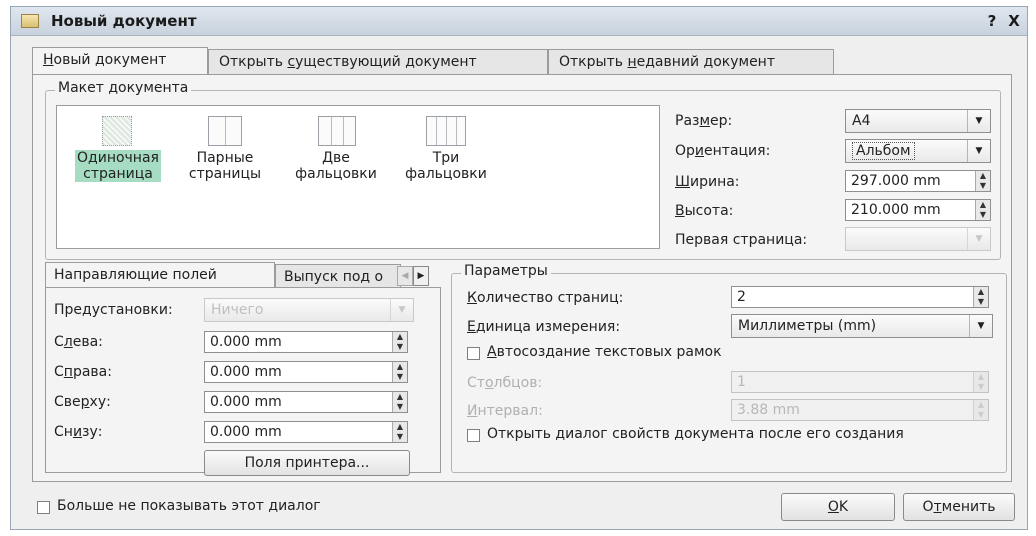 The height and width of the screenshot is (536, 1036). Describe the element at coordinates (246, 402) in the screenshot. I see `top-margin-value: 0.000 mm` at that location.